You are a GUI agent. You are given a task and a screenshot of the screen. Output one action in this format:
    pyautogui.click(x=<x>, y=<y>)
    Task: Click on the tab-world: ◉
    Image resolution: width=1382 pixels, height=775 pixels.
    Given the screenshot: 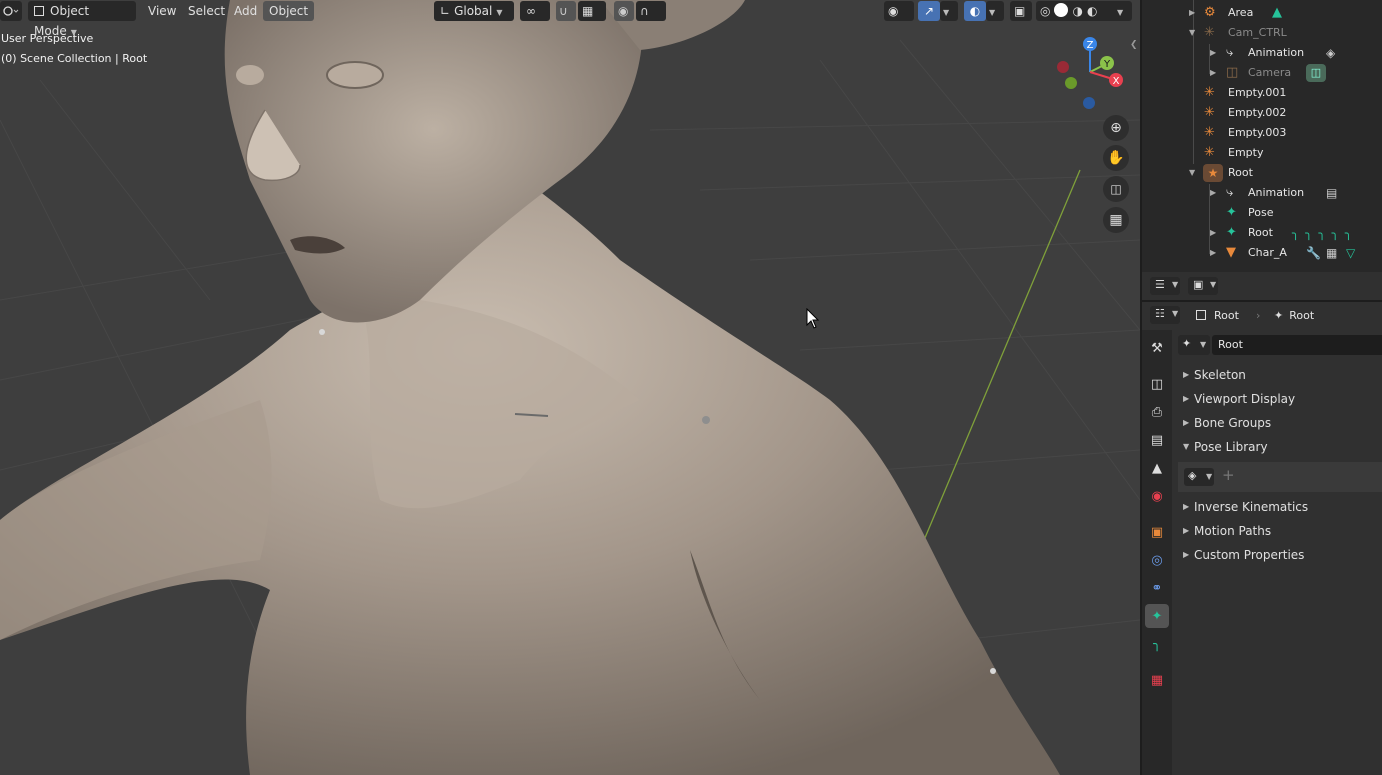 What is the action you would take?
    pyautogui.click(x=1157, y=496)
    